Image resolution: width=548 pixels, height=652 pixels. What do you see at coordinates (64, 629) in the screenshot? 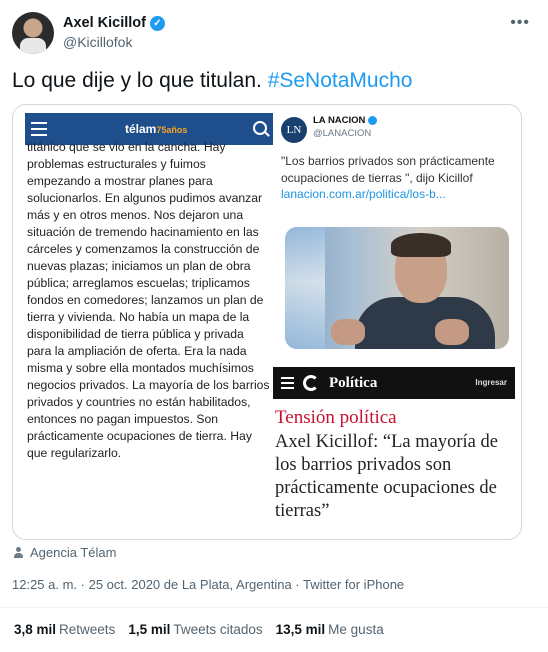
I see `retweets-stat: 3,8 mil Retweets` at bounding box center [64, 629].